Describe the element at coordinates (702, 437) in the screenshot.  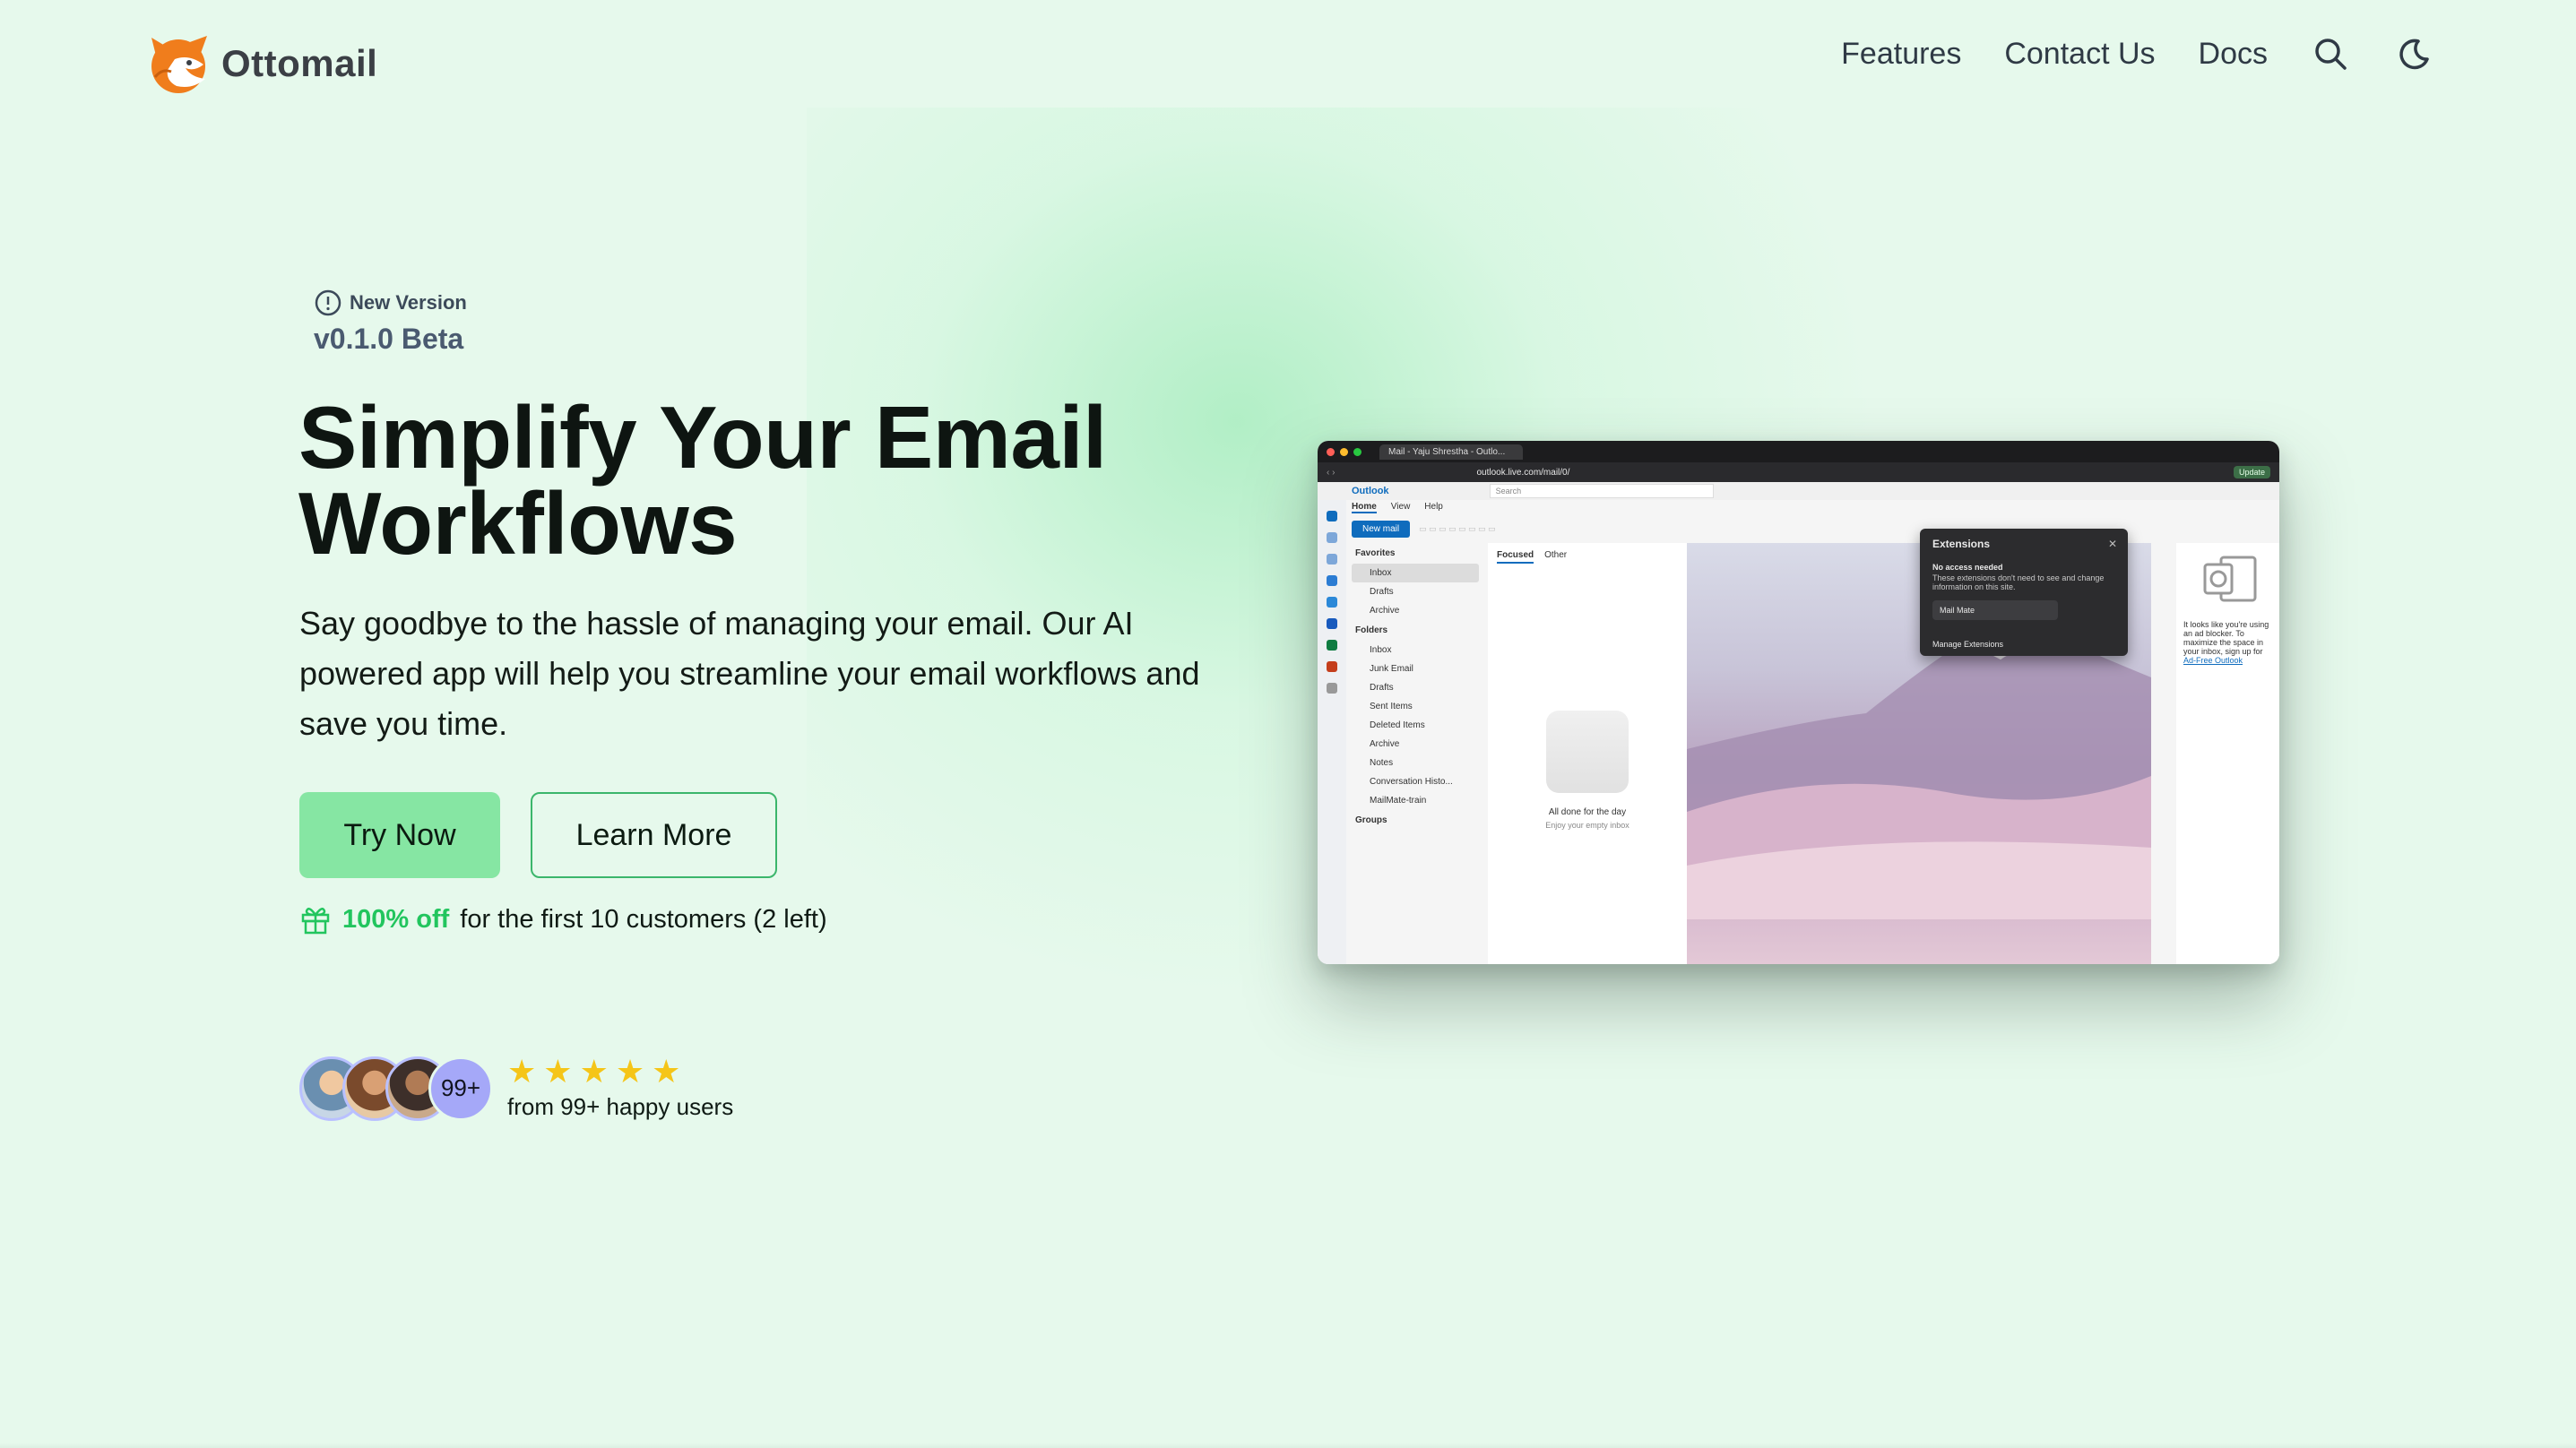
I see `hero-title-line1: Simplify Your Email` at that location.